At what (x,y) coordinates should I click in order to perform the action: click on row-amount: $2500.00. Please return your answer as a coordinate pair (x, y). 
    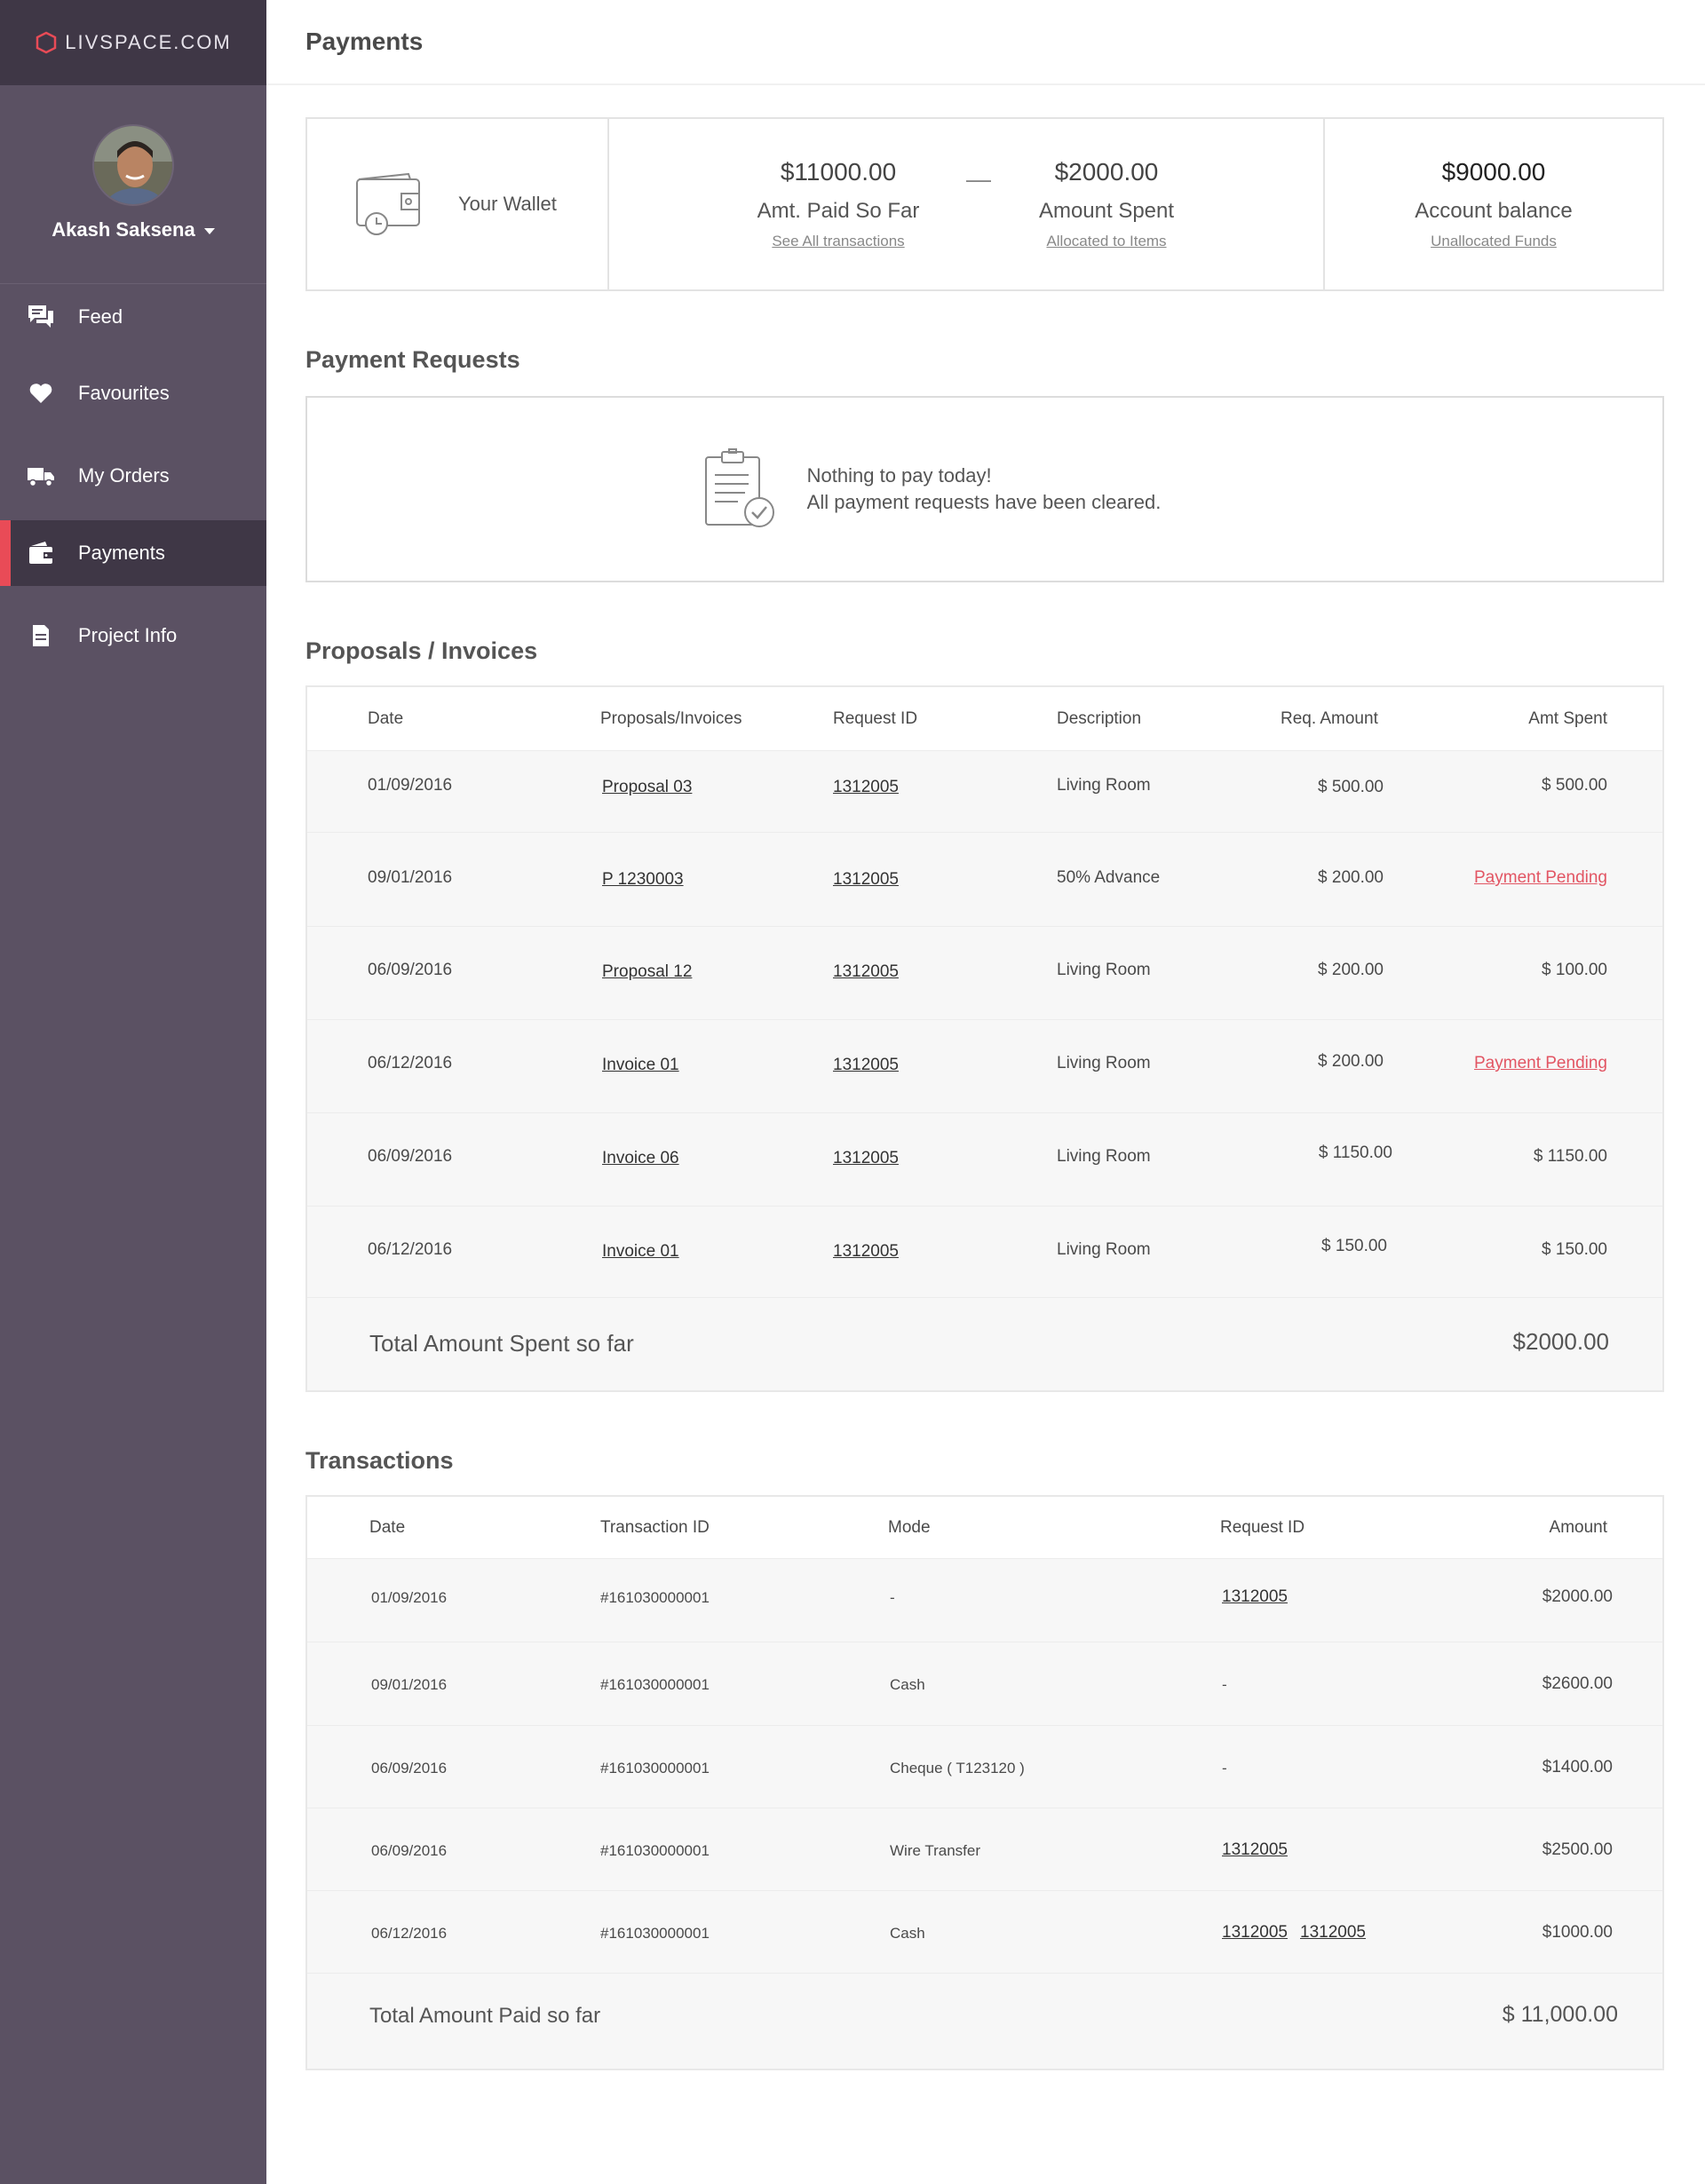
    Looking at the image, I should click on (1578, 1849).